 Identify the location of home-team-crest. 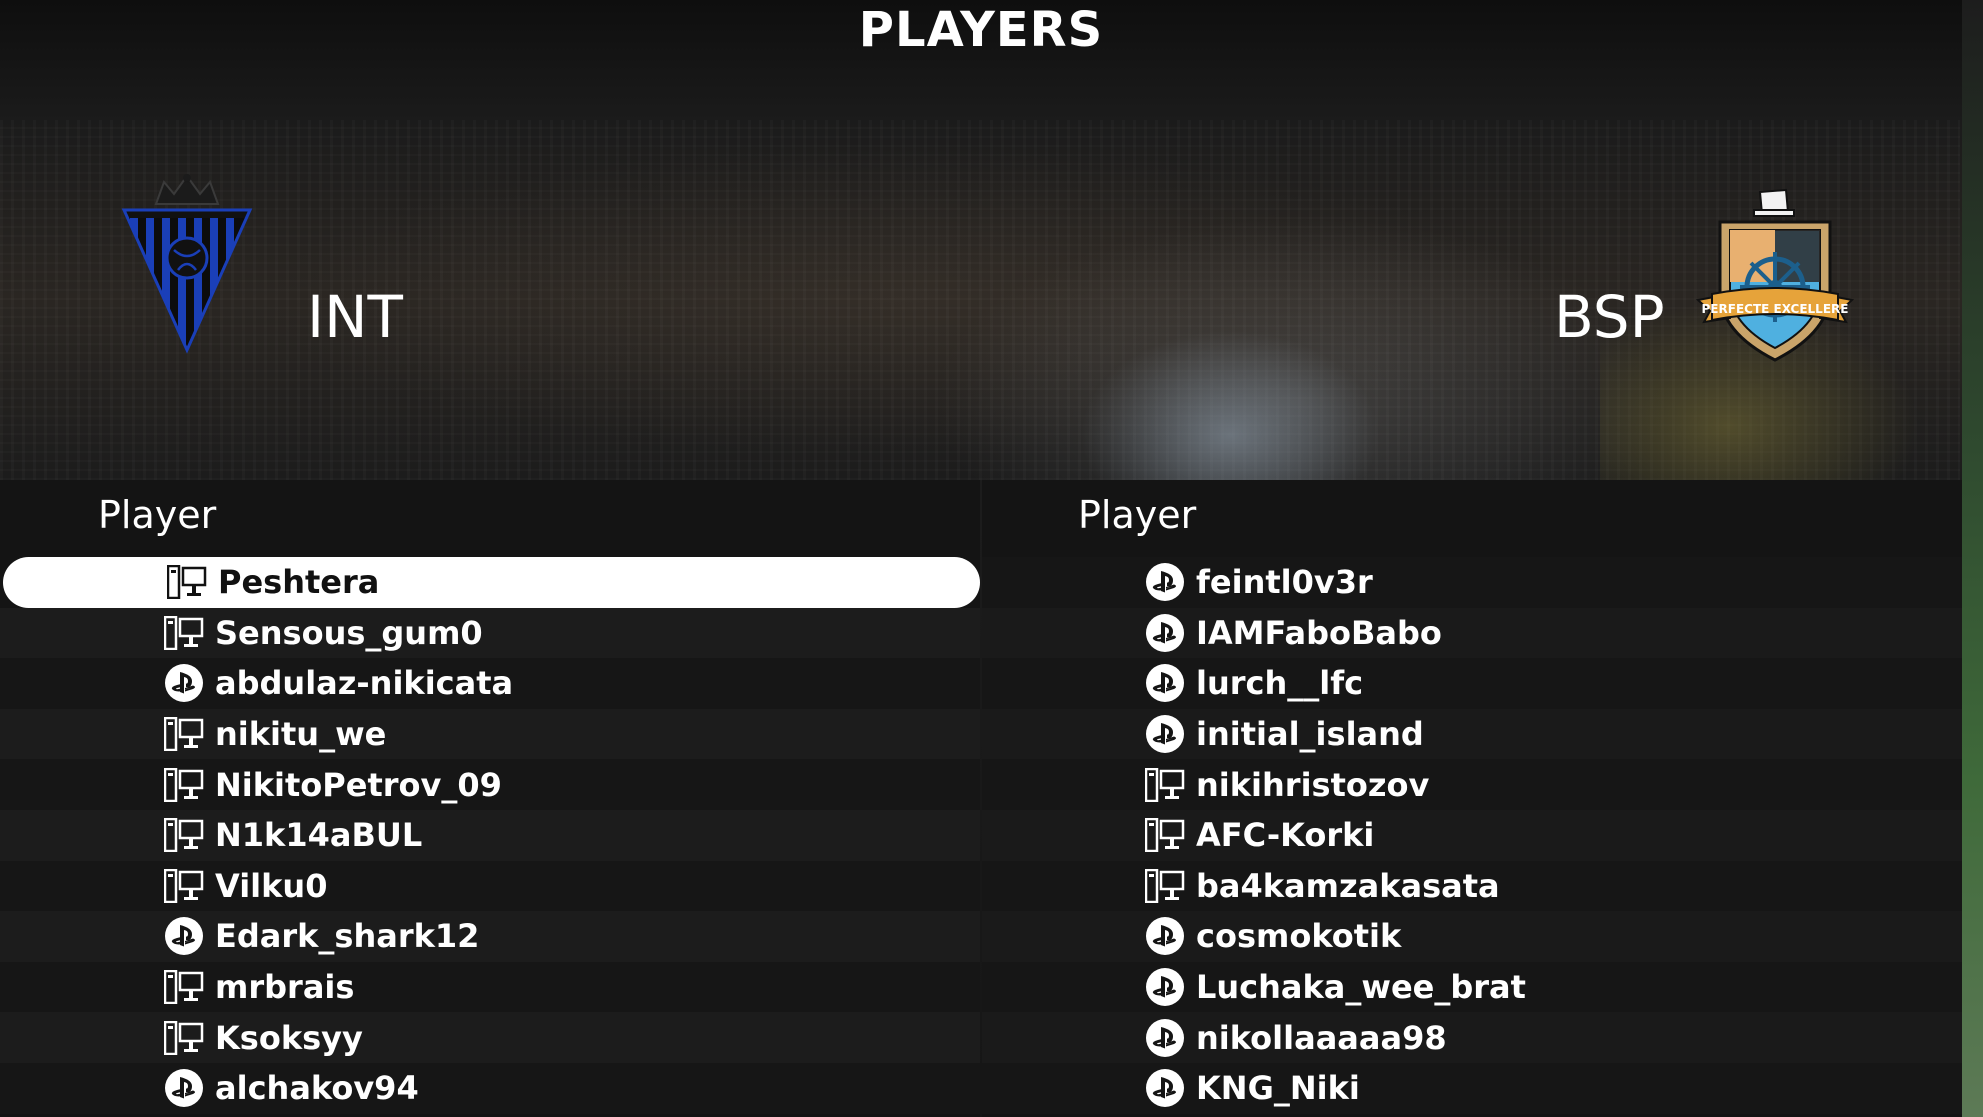
(187, 265).